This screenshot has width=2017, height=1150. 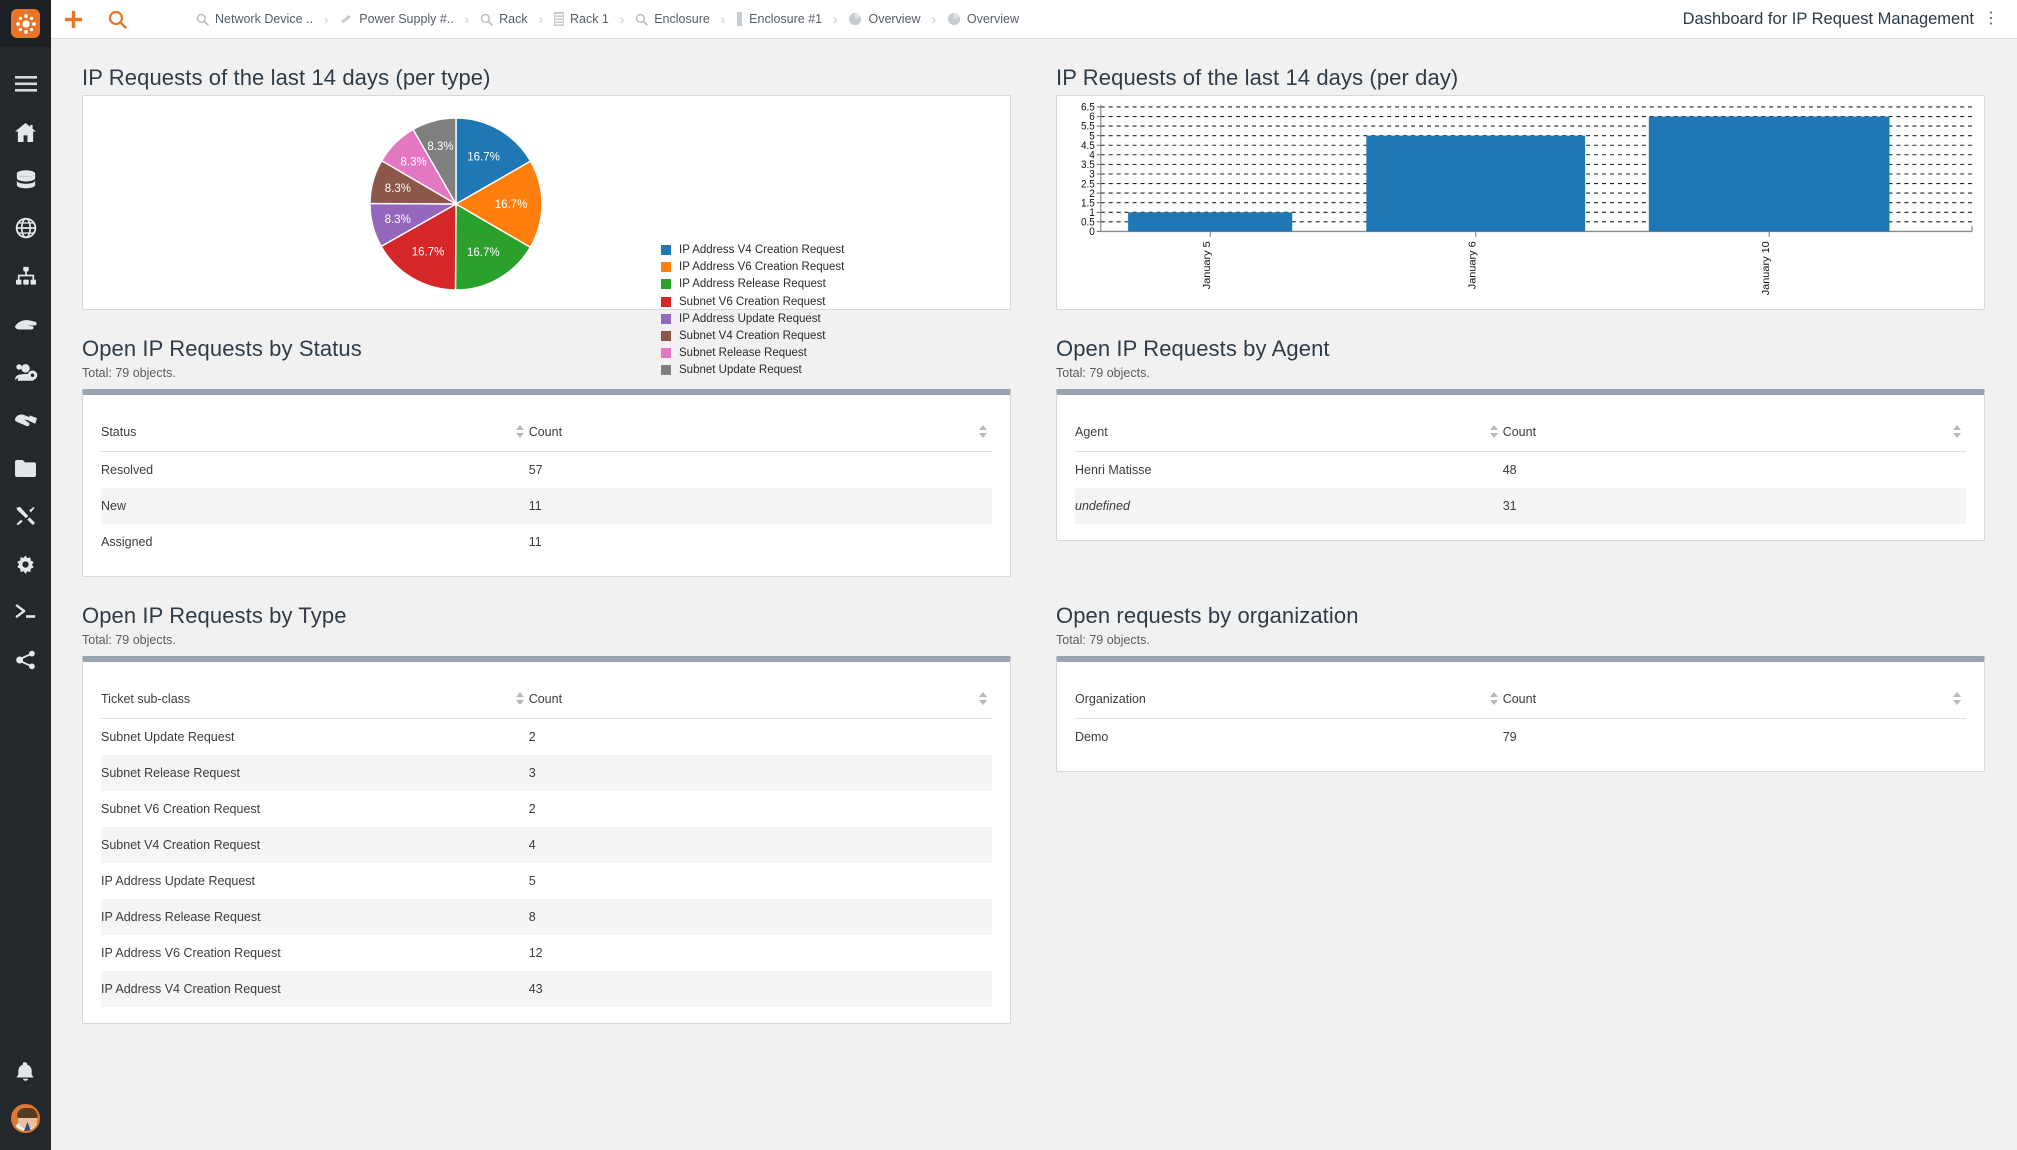 I want to click on breadcrumb-item-enclosure-1: Enclosure #1, so click(x=779, y=19).